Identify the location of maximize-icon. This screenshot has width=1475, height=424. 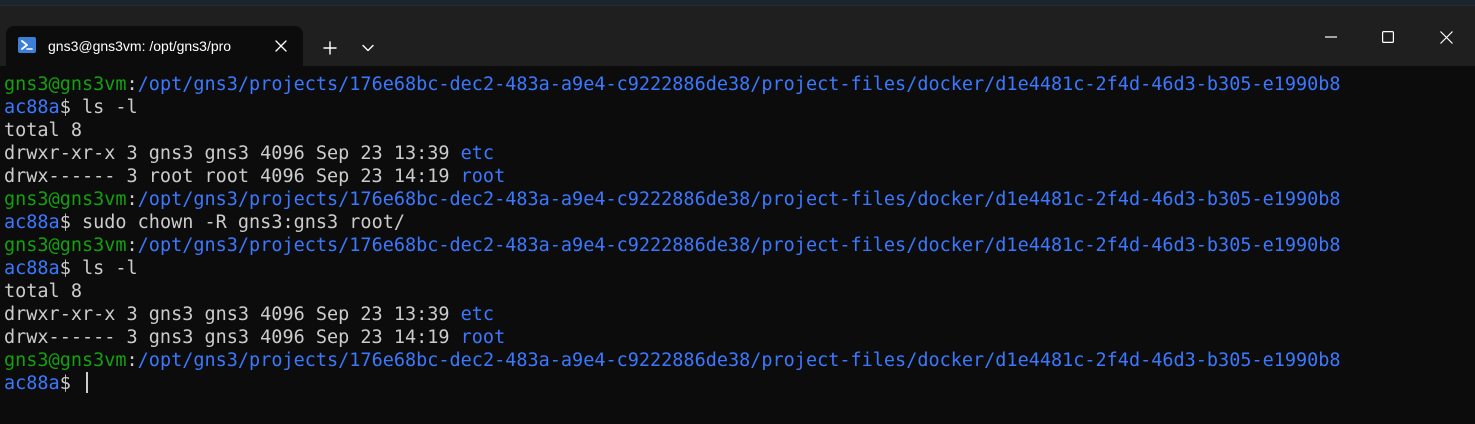
(1388, 37).